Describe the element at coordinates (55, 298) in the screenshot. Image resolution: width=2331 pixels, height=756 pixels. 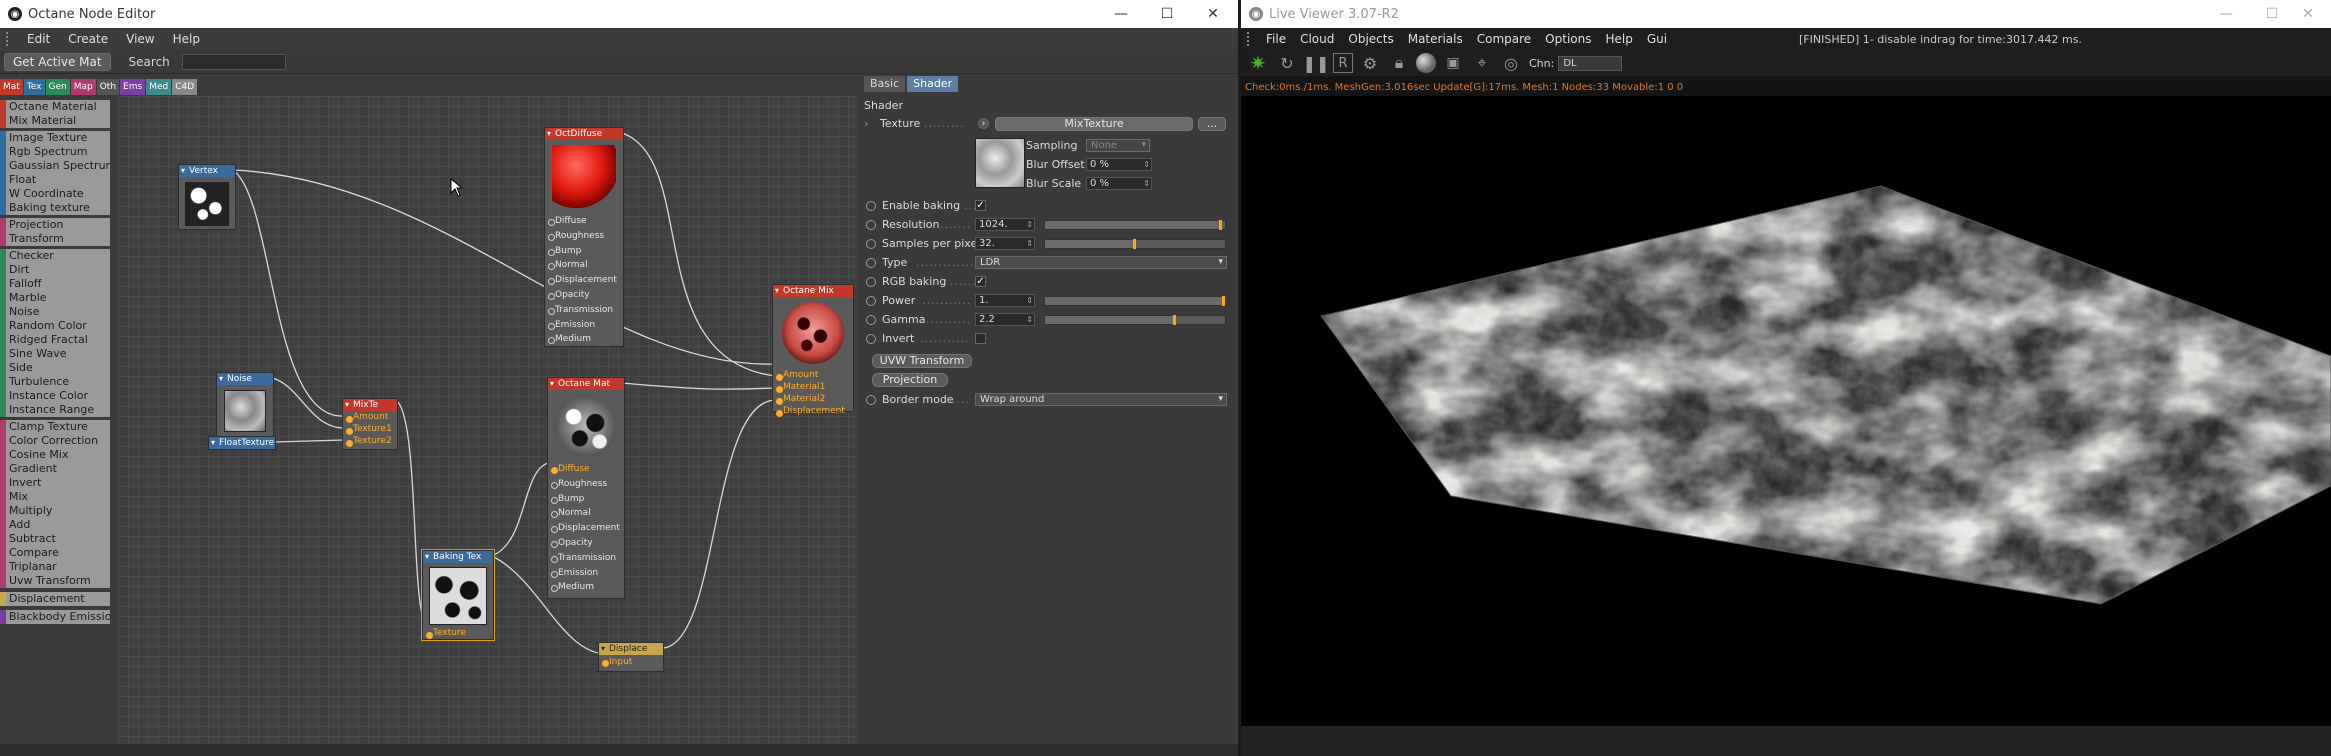
I see `node-list-item-marble: Marble` at that location.